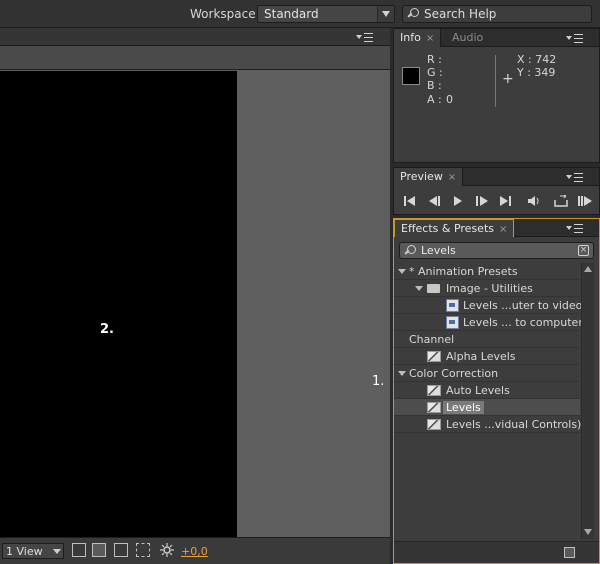 This screenshot has height=564, width=600. Describe the element at coordinates (569, 552) in the screenshot. I see `new-preset-icon` at that location.